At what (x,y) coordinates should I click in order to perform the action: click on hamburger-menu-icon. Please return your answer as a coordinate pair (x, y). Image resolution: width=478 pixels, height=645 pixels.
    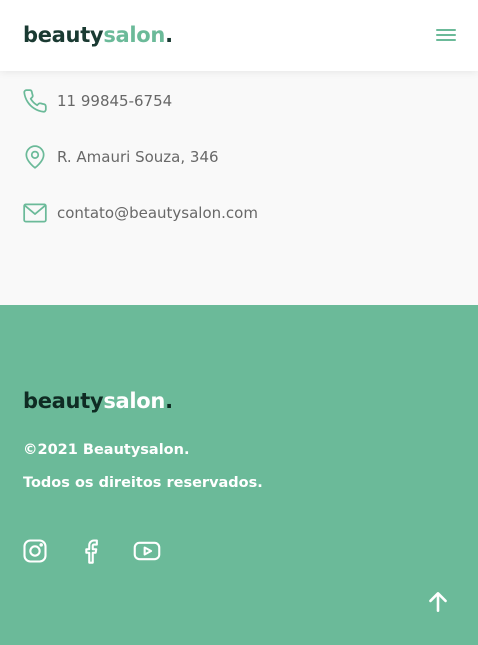
    Looking at the image, I should click on (446, 35).